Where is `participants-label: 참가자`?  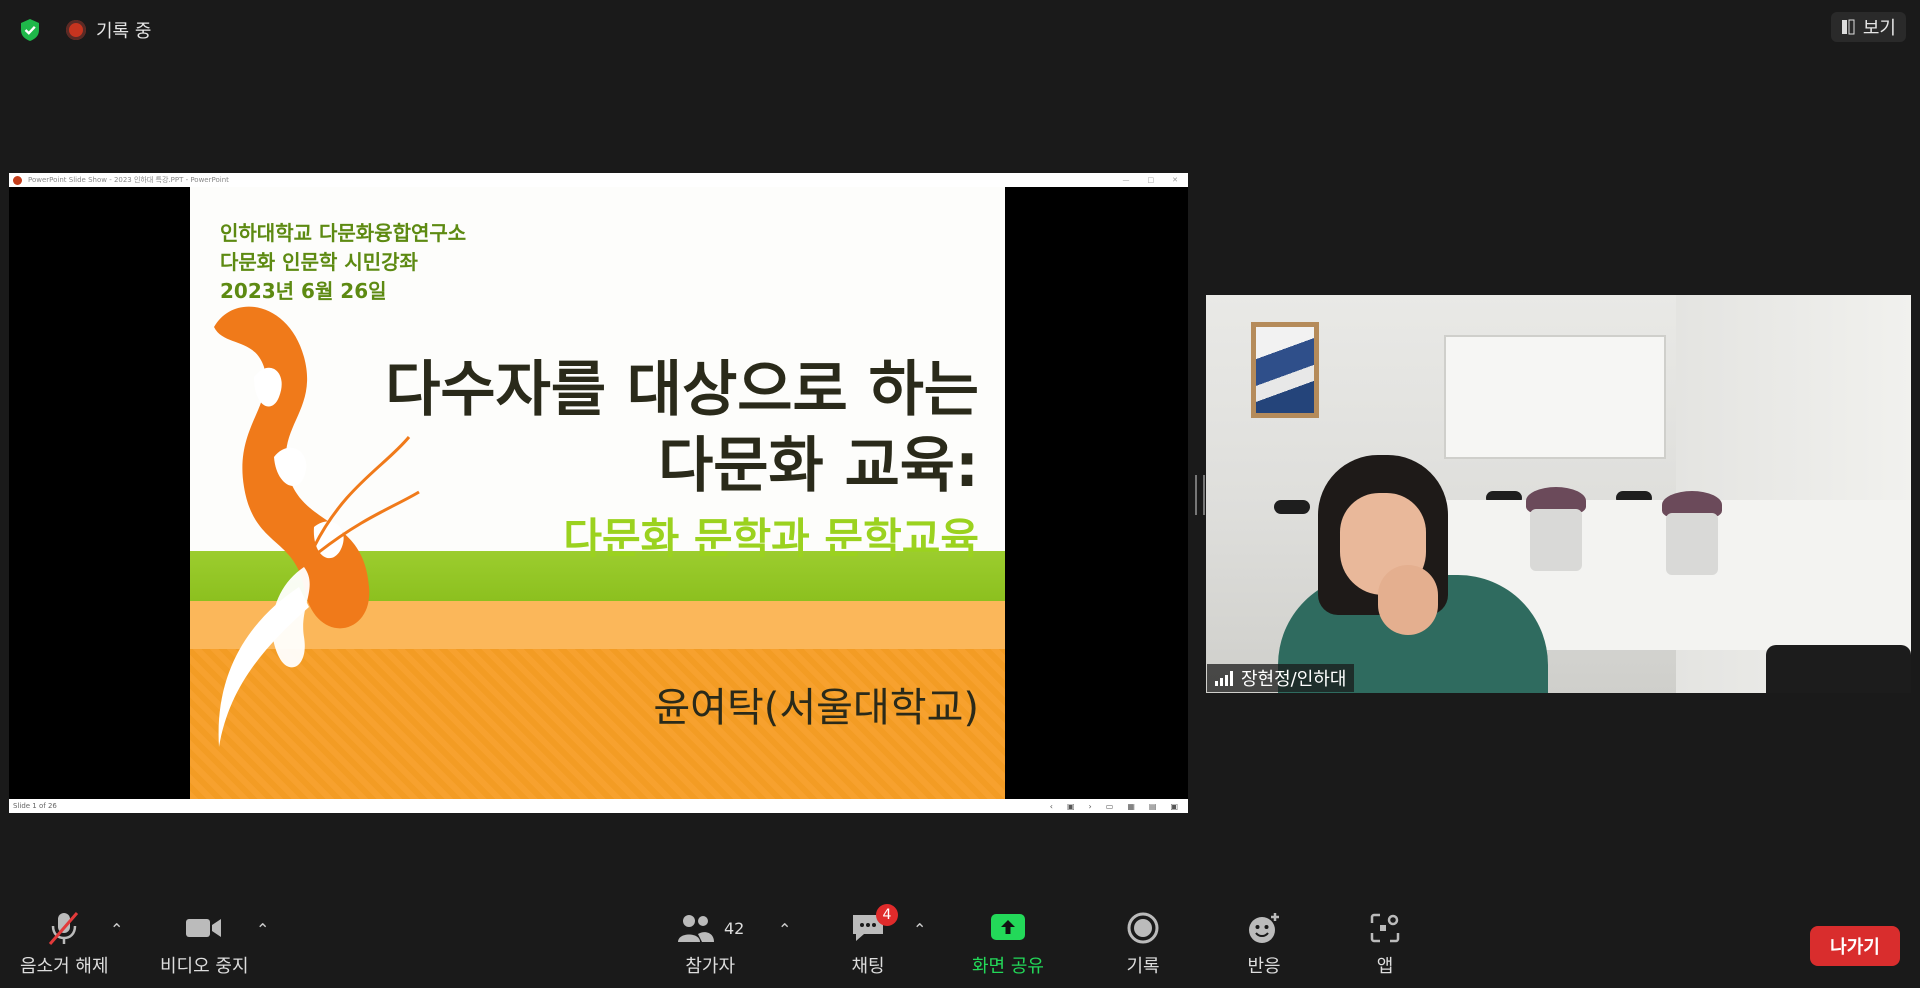 participants-label: 참가자 is located at coordinates (710, 966).